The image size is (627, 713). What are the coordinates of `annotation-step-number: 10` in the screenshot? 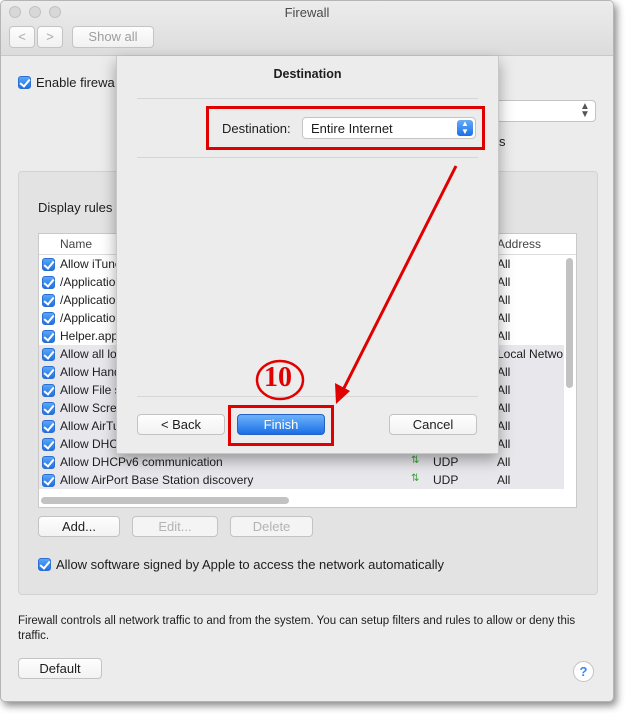 It's located at (282, 379).